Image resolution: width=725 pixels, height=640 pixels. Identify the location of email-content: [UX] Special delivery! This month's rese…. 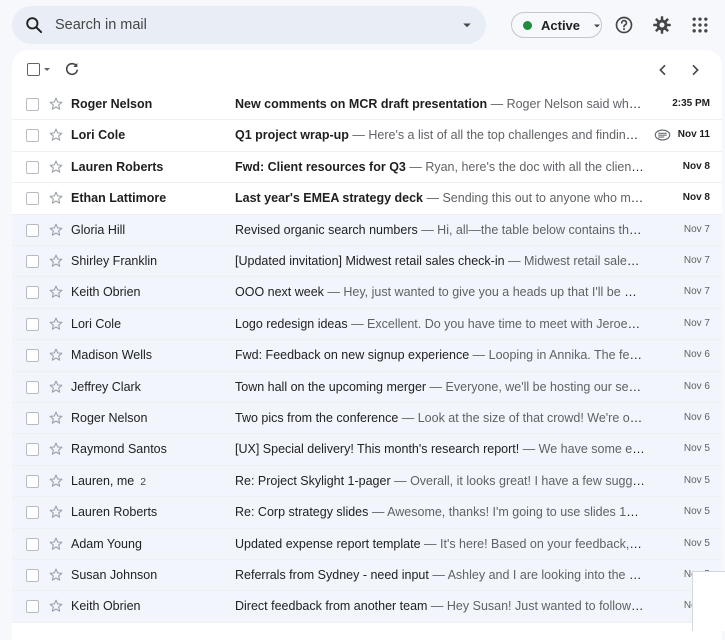
(440, 449).